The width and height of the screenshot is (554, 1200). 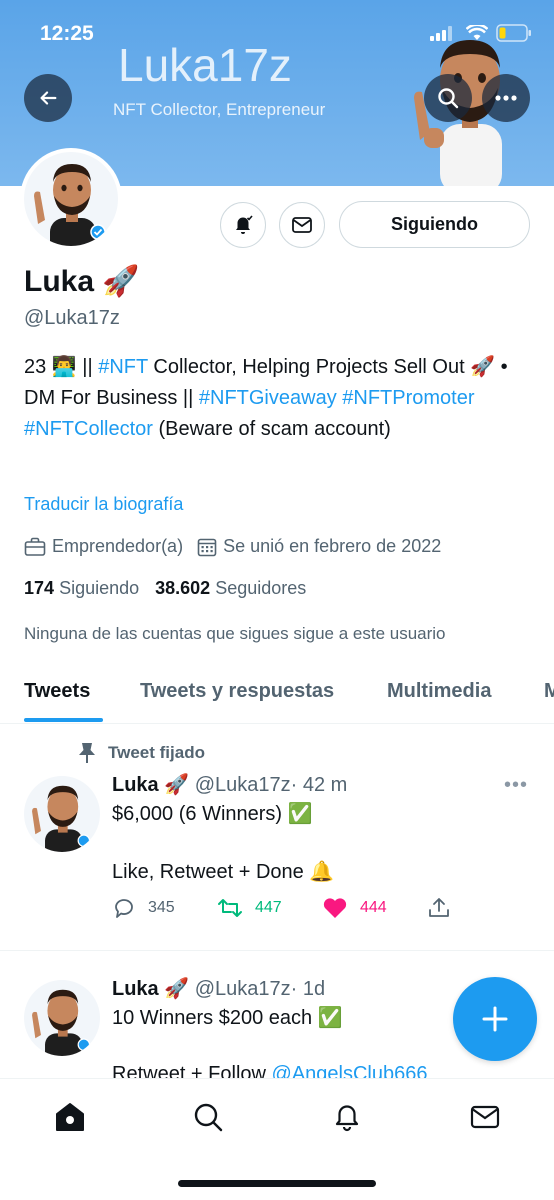 What do you see at coordinates (207, 547) in the screenshot?
I see `calendar-icon` at bounding box center [207, 547].